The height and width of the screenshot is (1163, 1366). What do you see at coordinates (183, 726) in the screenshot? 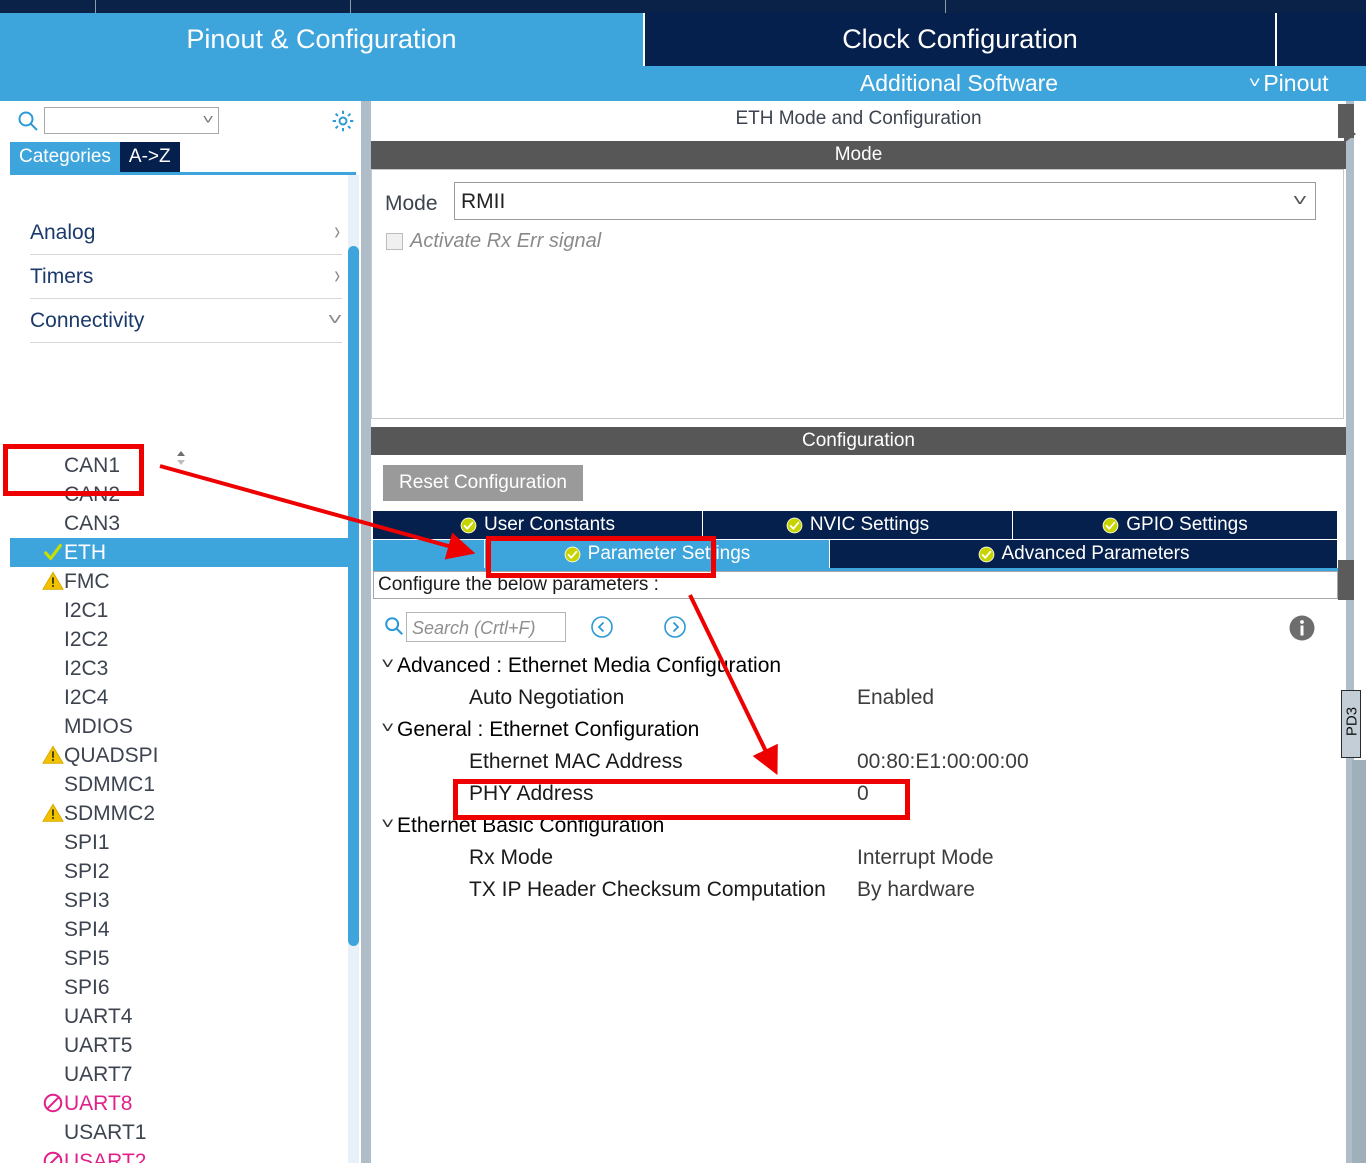
I see `sidebar-item-mdios: MDIOS` at bounding box center [183, 726].